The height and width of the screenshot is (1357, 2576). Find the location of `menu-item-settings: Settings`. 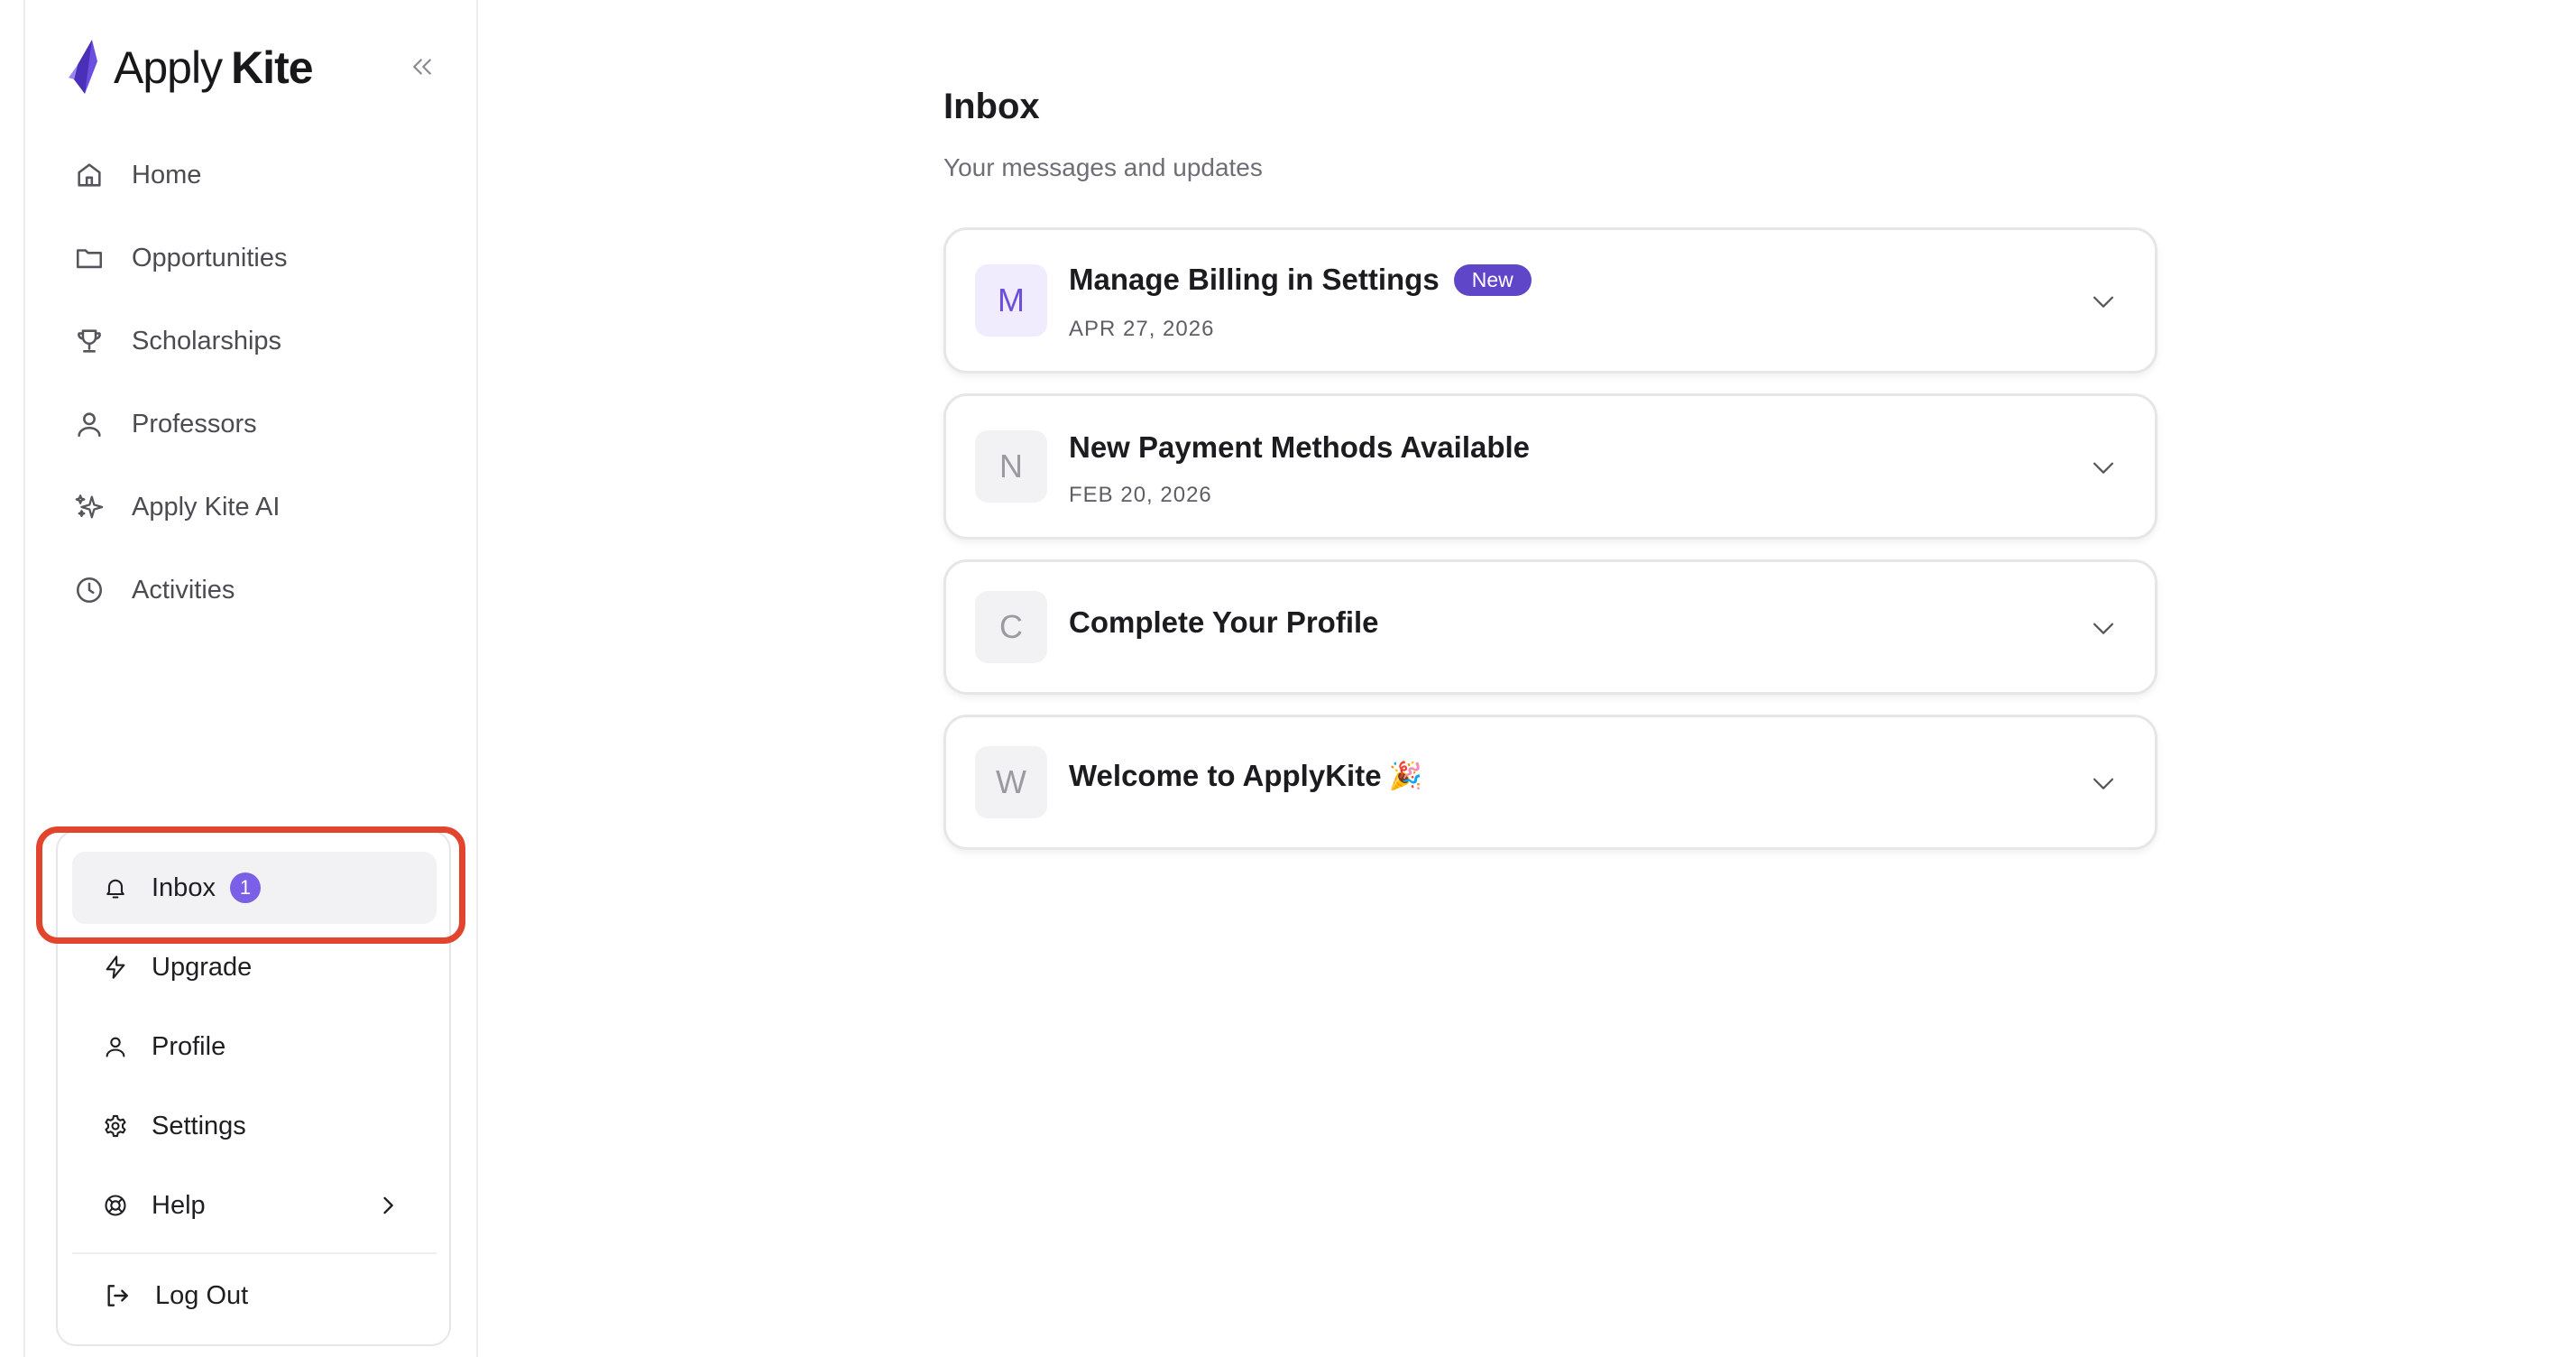

menu-item-settings: Settings is located at coordinates (254, 1126).